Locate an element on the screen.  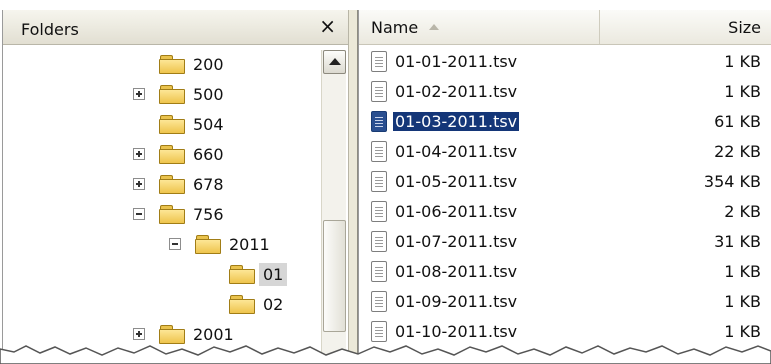
column-header-size-label: Size is located at coordinates (744, 27).